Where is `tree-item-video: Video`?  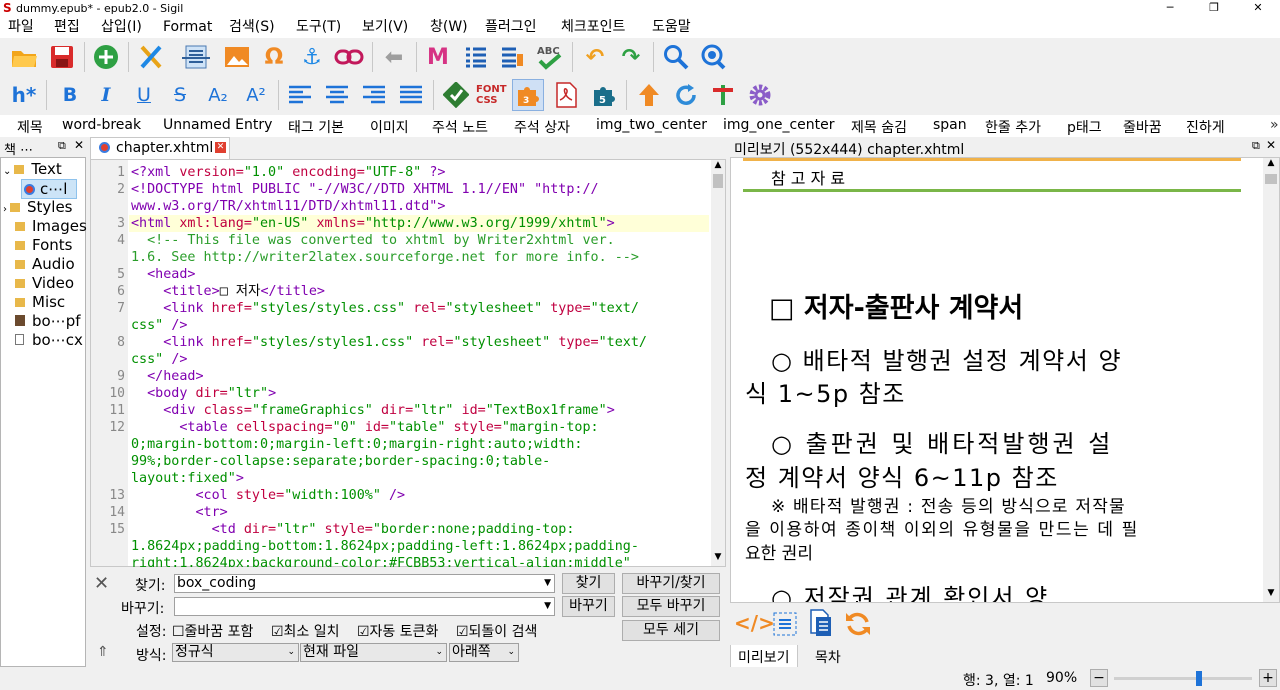 tree-item-video: Video is located at coordinates (44, 283).